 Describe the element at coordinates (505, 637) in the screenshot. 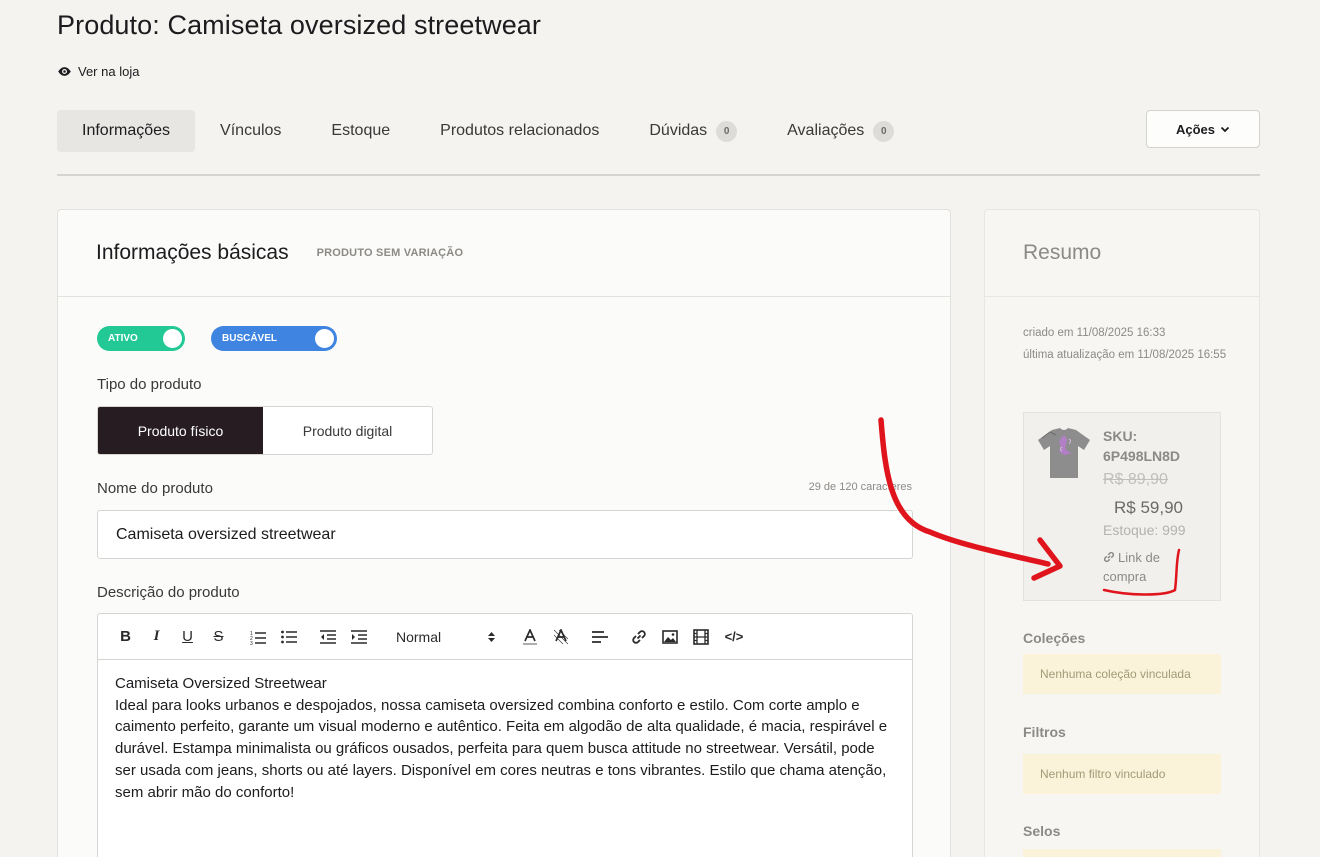

I see `editor-toolbar: B I U S 123 Normal </>` at that location.